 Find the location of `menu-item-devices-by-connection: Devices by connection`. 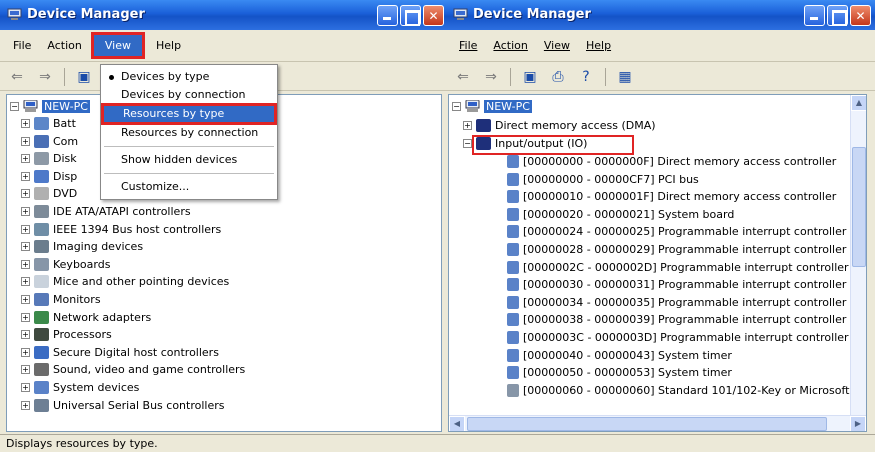

menu-item-devices-by-connection: Devices by connection is located at coordinates (189, 95).